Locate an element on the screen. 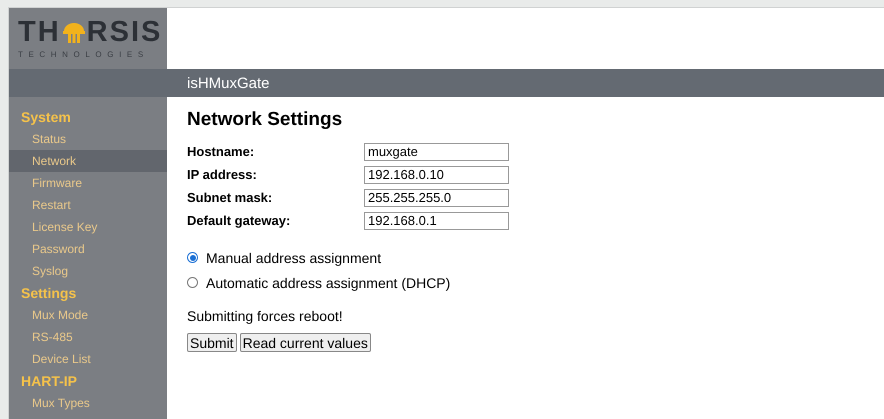 This screenshot has height=419, width=884. radio-label: Automatic address assignment (DHCP) is located at coordinates (328, 282).